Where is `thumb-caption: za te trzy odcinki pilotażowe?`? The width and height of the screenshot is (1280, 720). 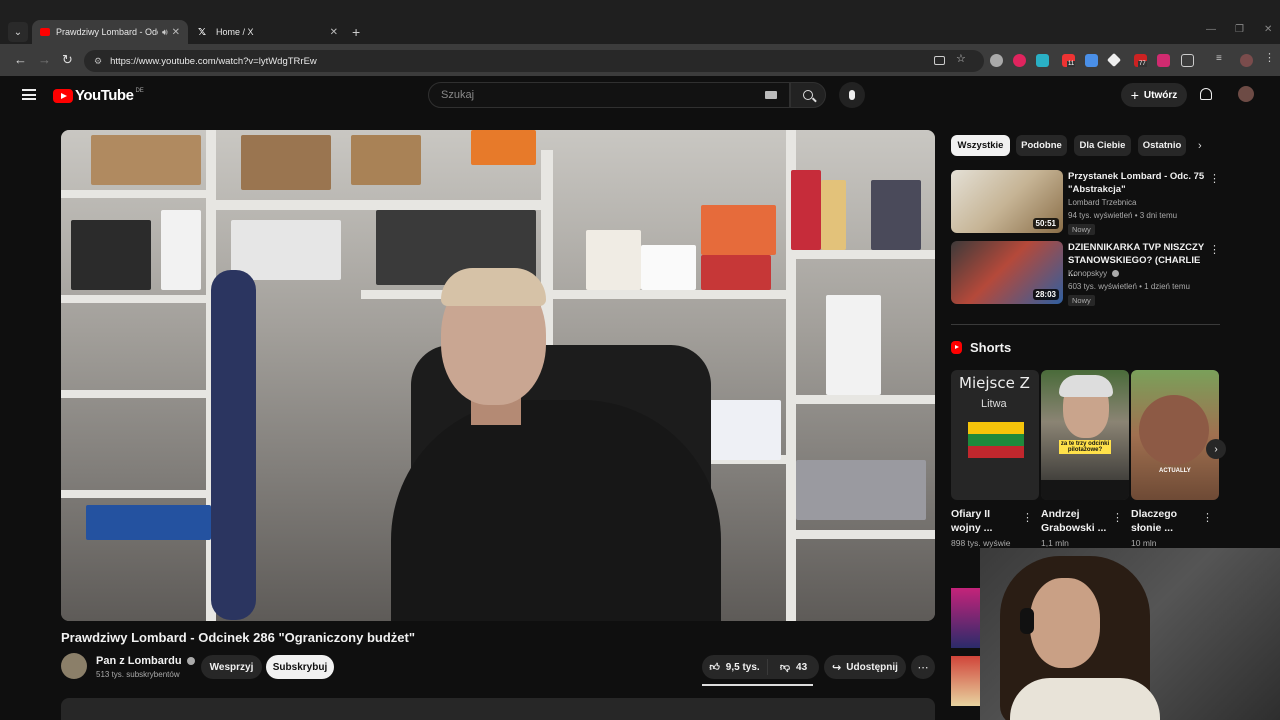 thumb-caption: za te trzy odcinki pilotażowe? is located at coordinates (1085, 447).